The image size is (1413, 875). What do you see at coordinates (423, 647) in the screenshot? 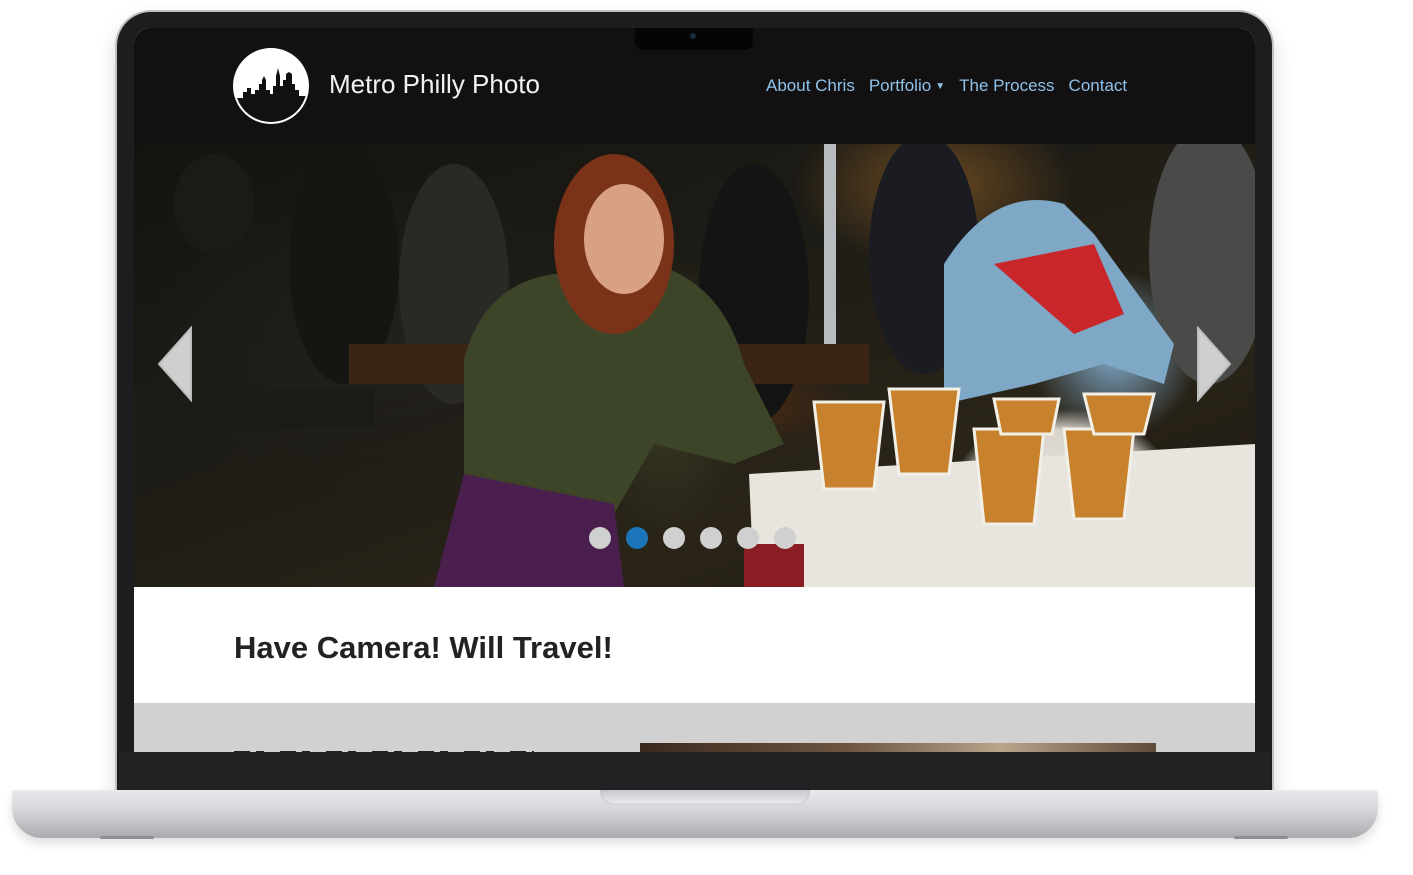
I see `page-tagline: Have Camera! Will Travel!` at bounding box center [423, 647].